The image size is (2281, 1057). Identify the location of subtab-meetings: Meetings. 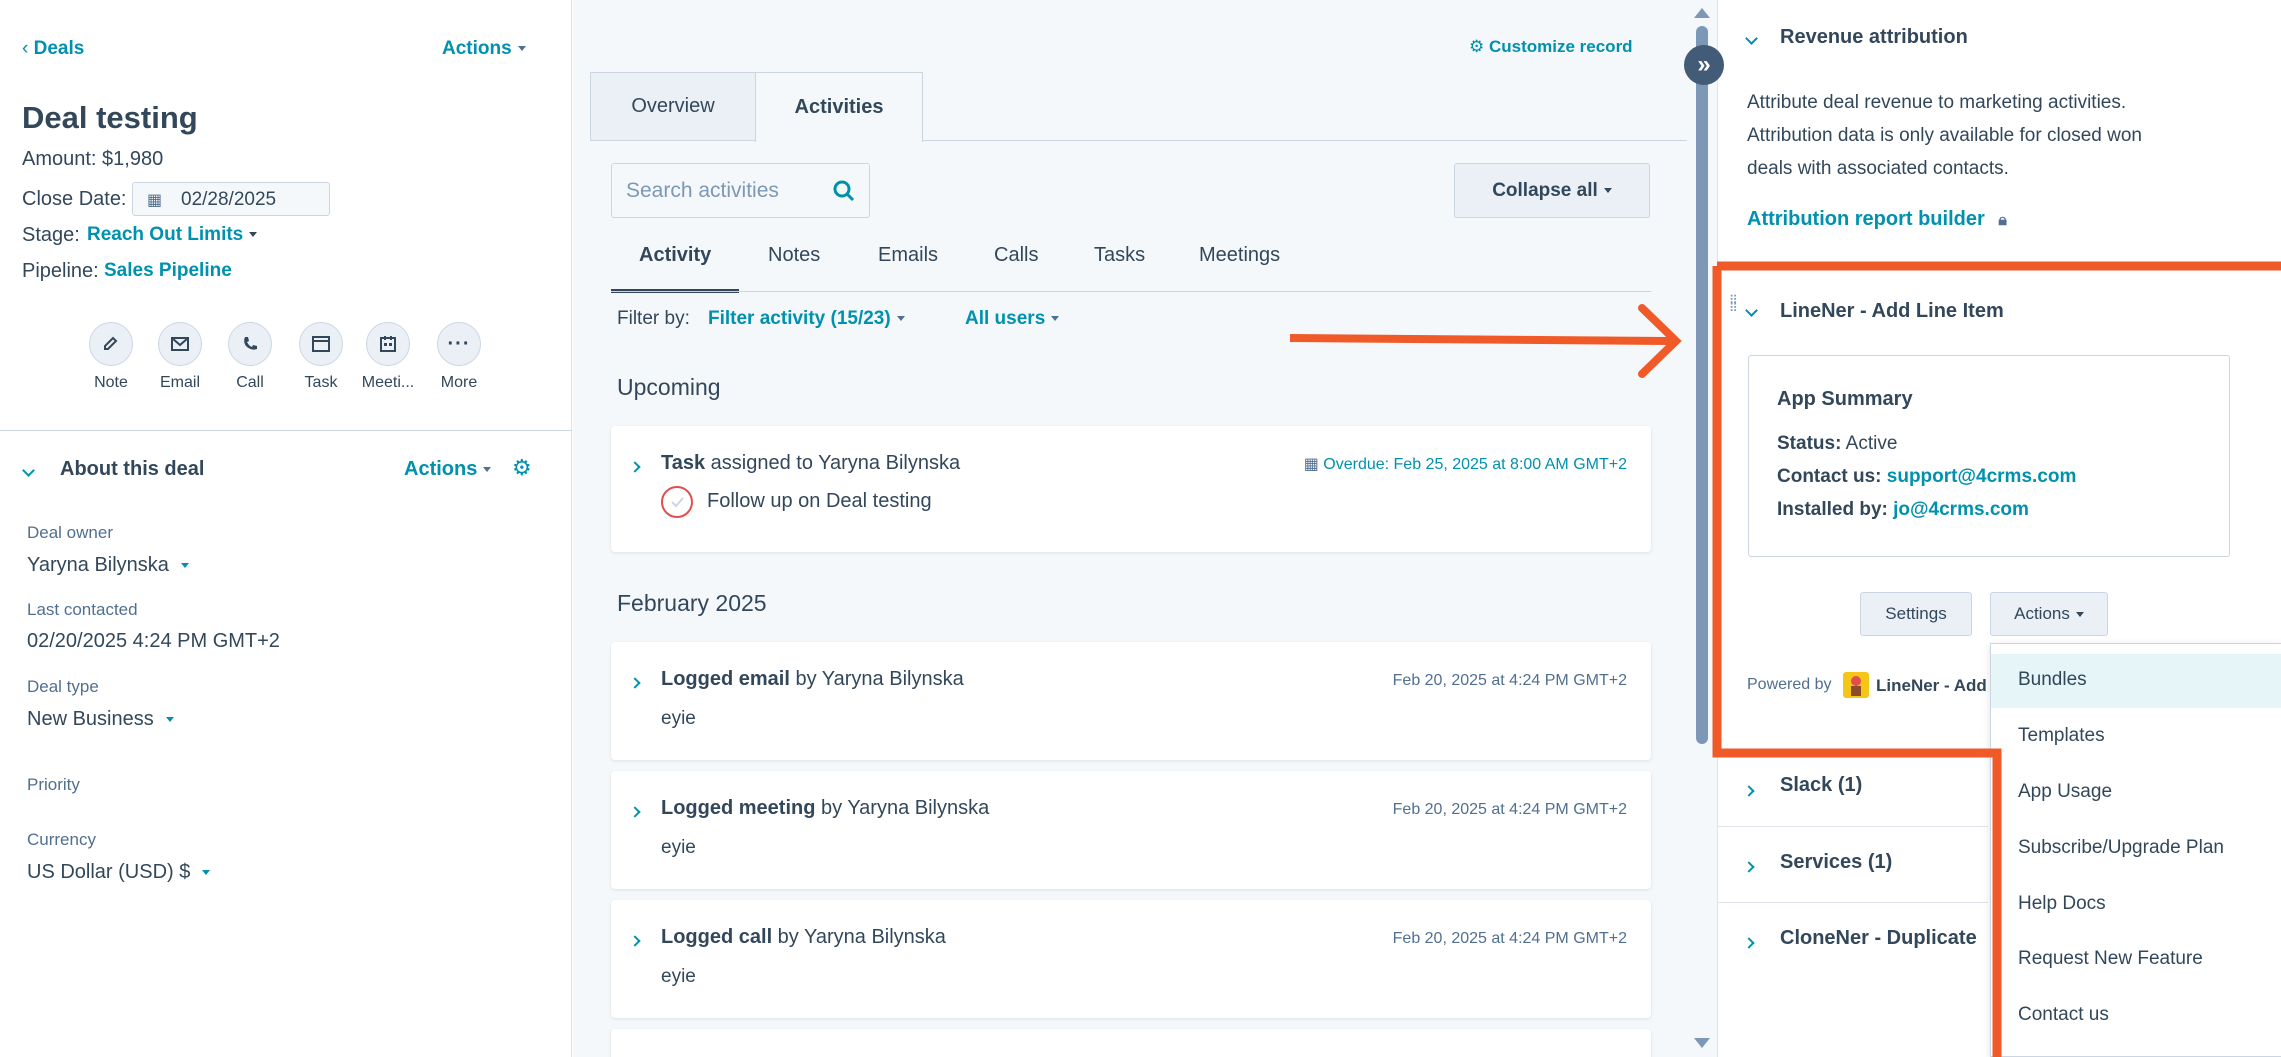
(1239, 255).